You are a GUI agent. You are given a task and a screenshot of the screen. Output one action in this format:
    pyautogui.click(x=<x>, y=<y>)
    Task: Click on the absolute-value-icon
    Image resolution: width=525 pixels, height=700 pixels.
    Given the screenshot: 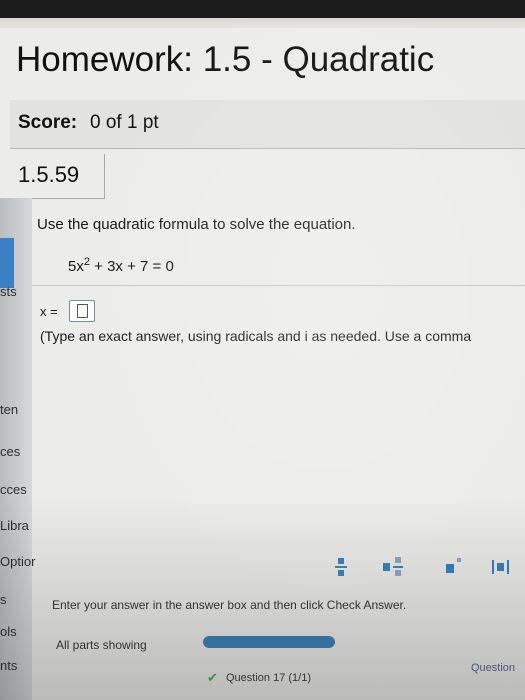 What is the action you would take?
    pyautogui.click(x=501, y=567)
    